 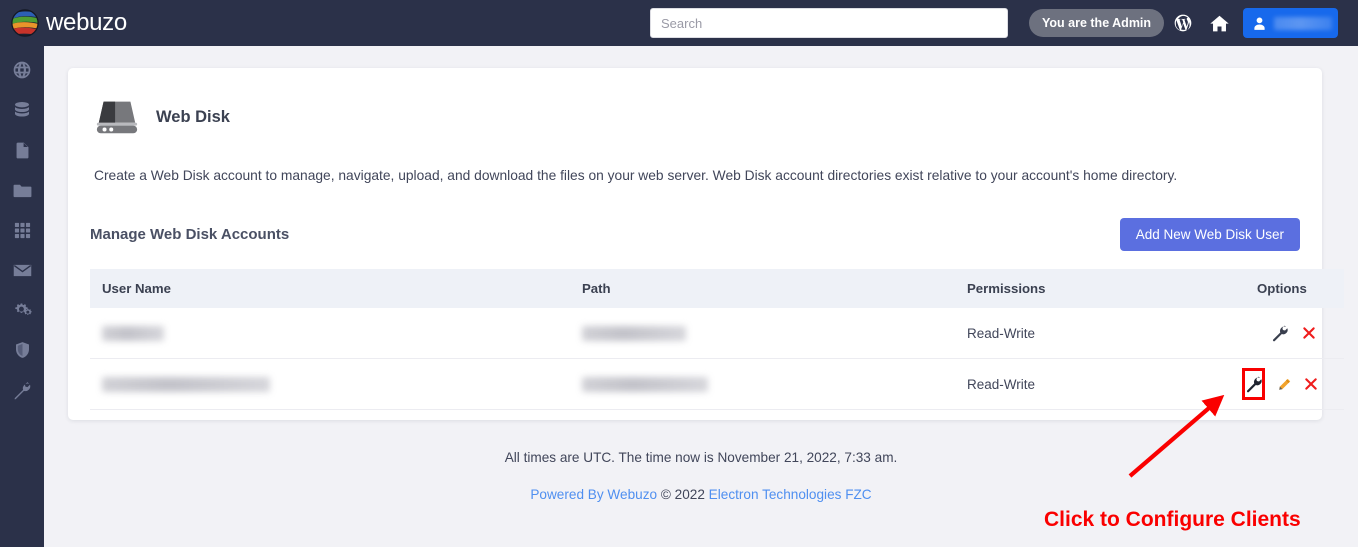 I want to click on section-title: Manage Web Disk Accounts, so click(x=190, y=234).